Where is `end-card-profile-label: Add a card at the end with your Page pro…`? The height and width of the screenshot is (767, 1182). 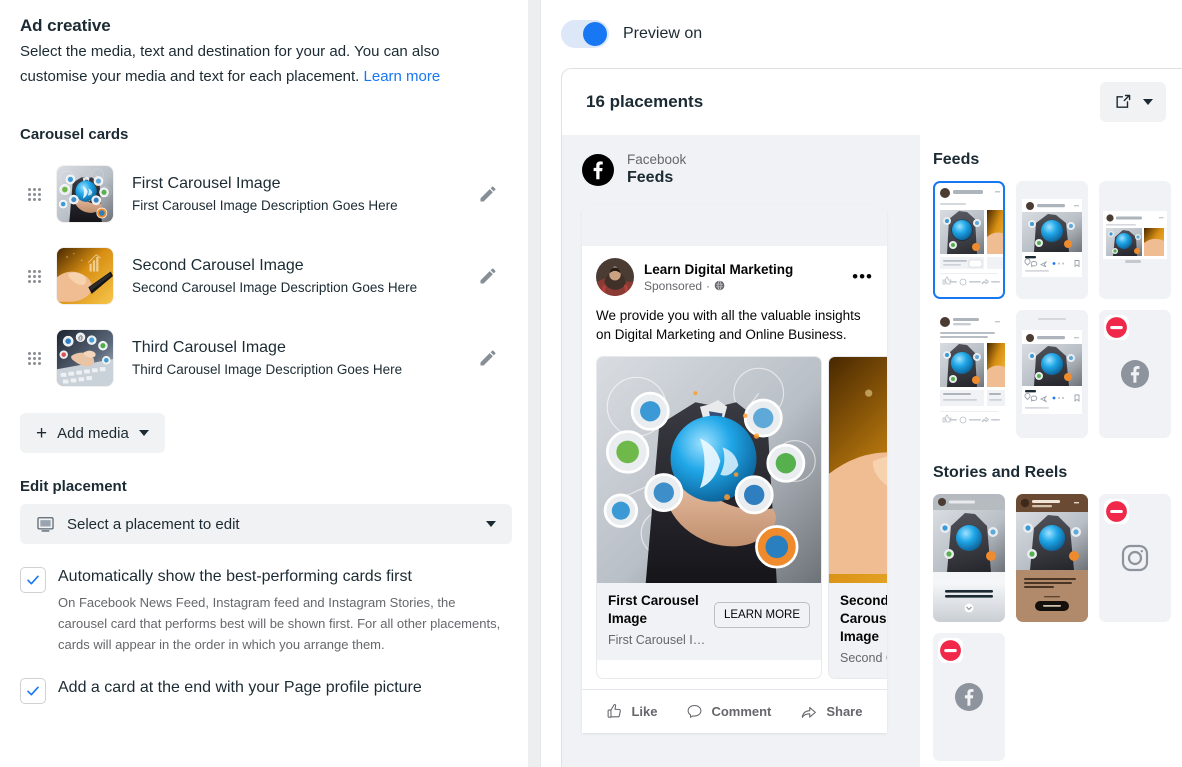 end-card-profile-label: Add a card at the end with your Page pro… is located at coordinates (240, 687).